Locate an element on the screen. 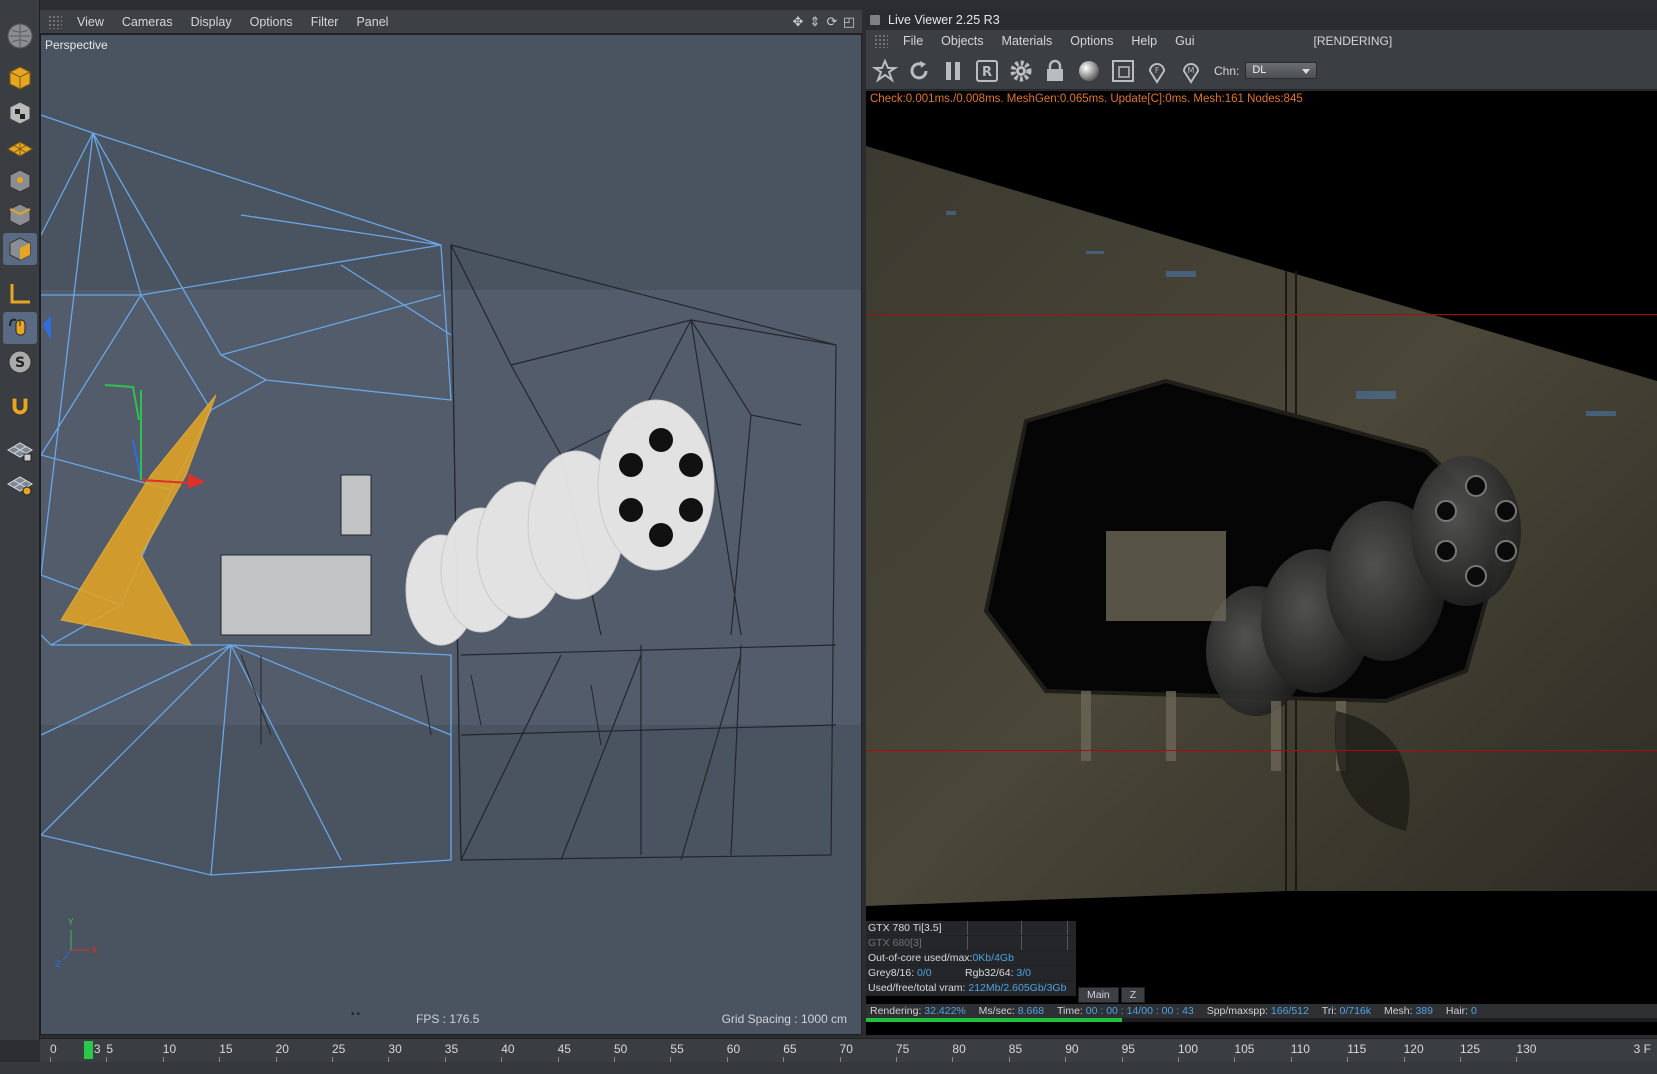  material-pick-icon: M is located at coordinates (1191, 71).